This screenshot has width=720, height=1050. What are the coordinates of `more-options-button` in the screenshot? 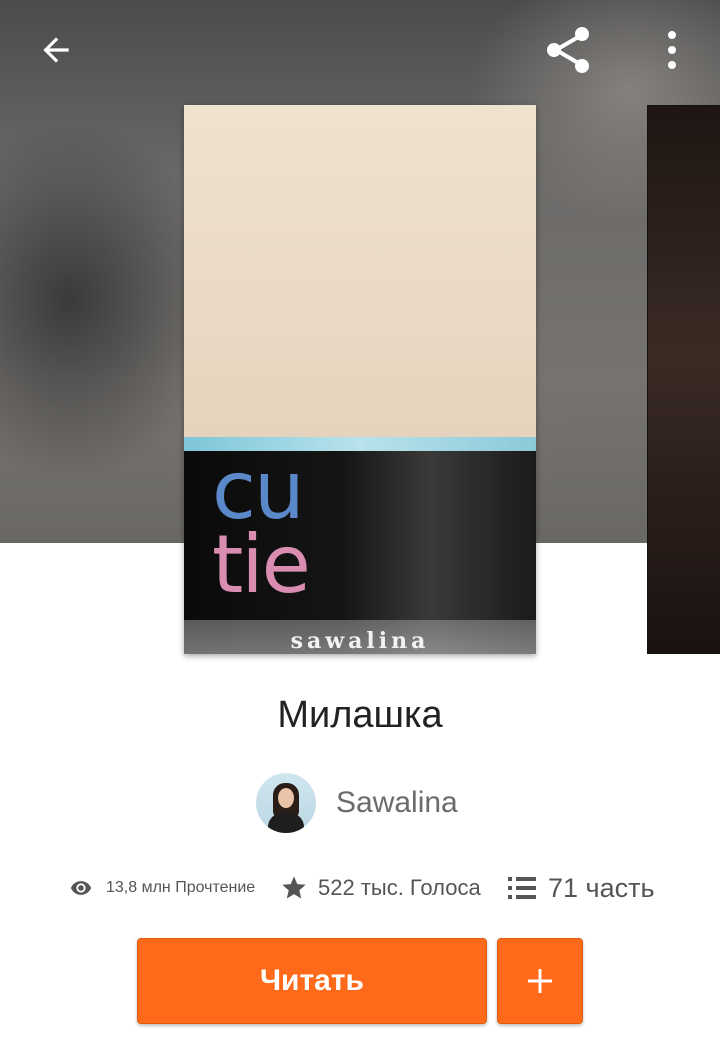 It's located at (672, 50).